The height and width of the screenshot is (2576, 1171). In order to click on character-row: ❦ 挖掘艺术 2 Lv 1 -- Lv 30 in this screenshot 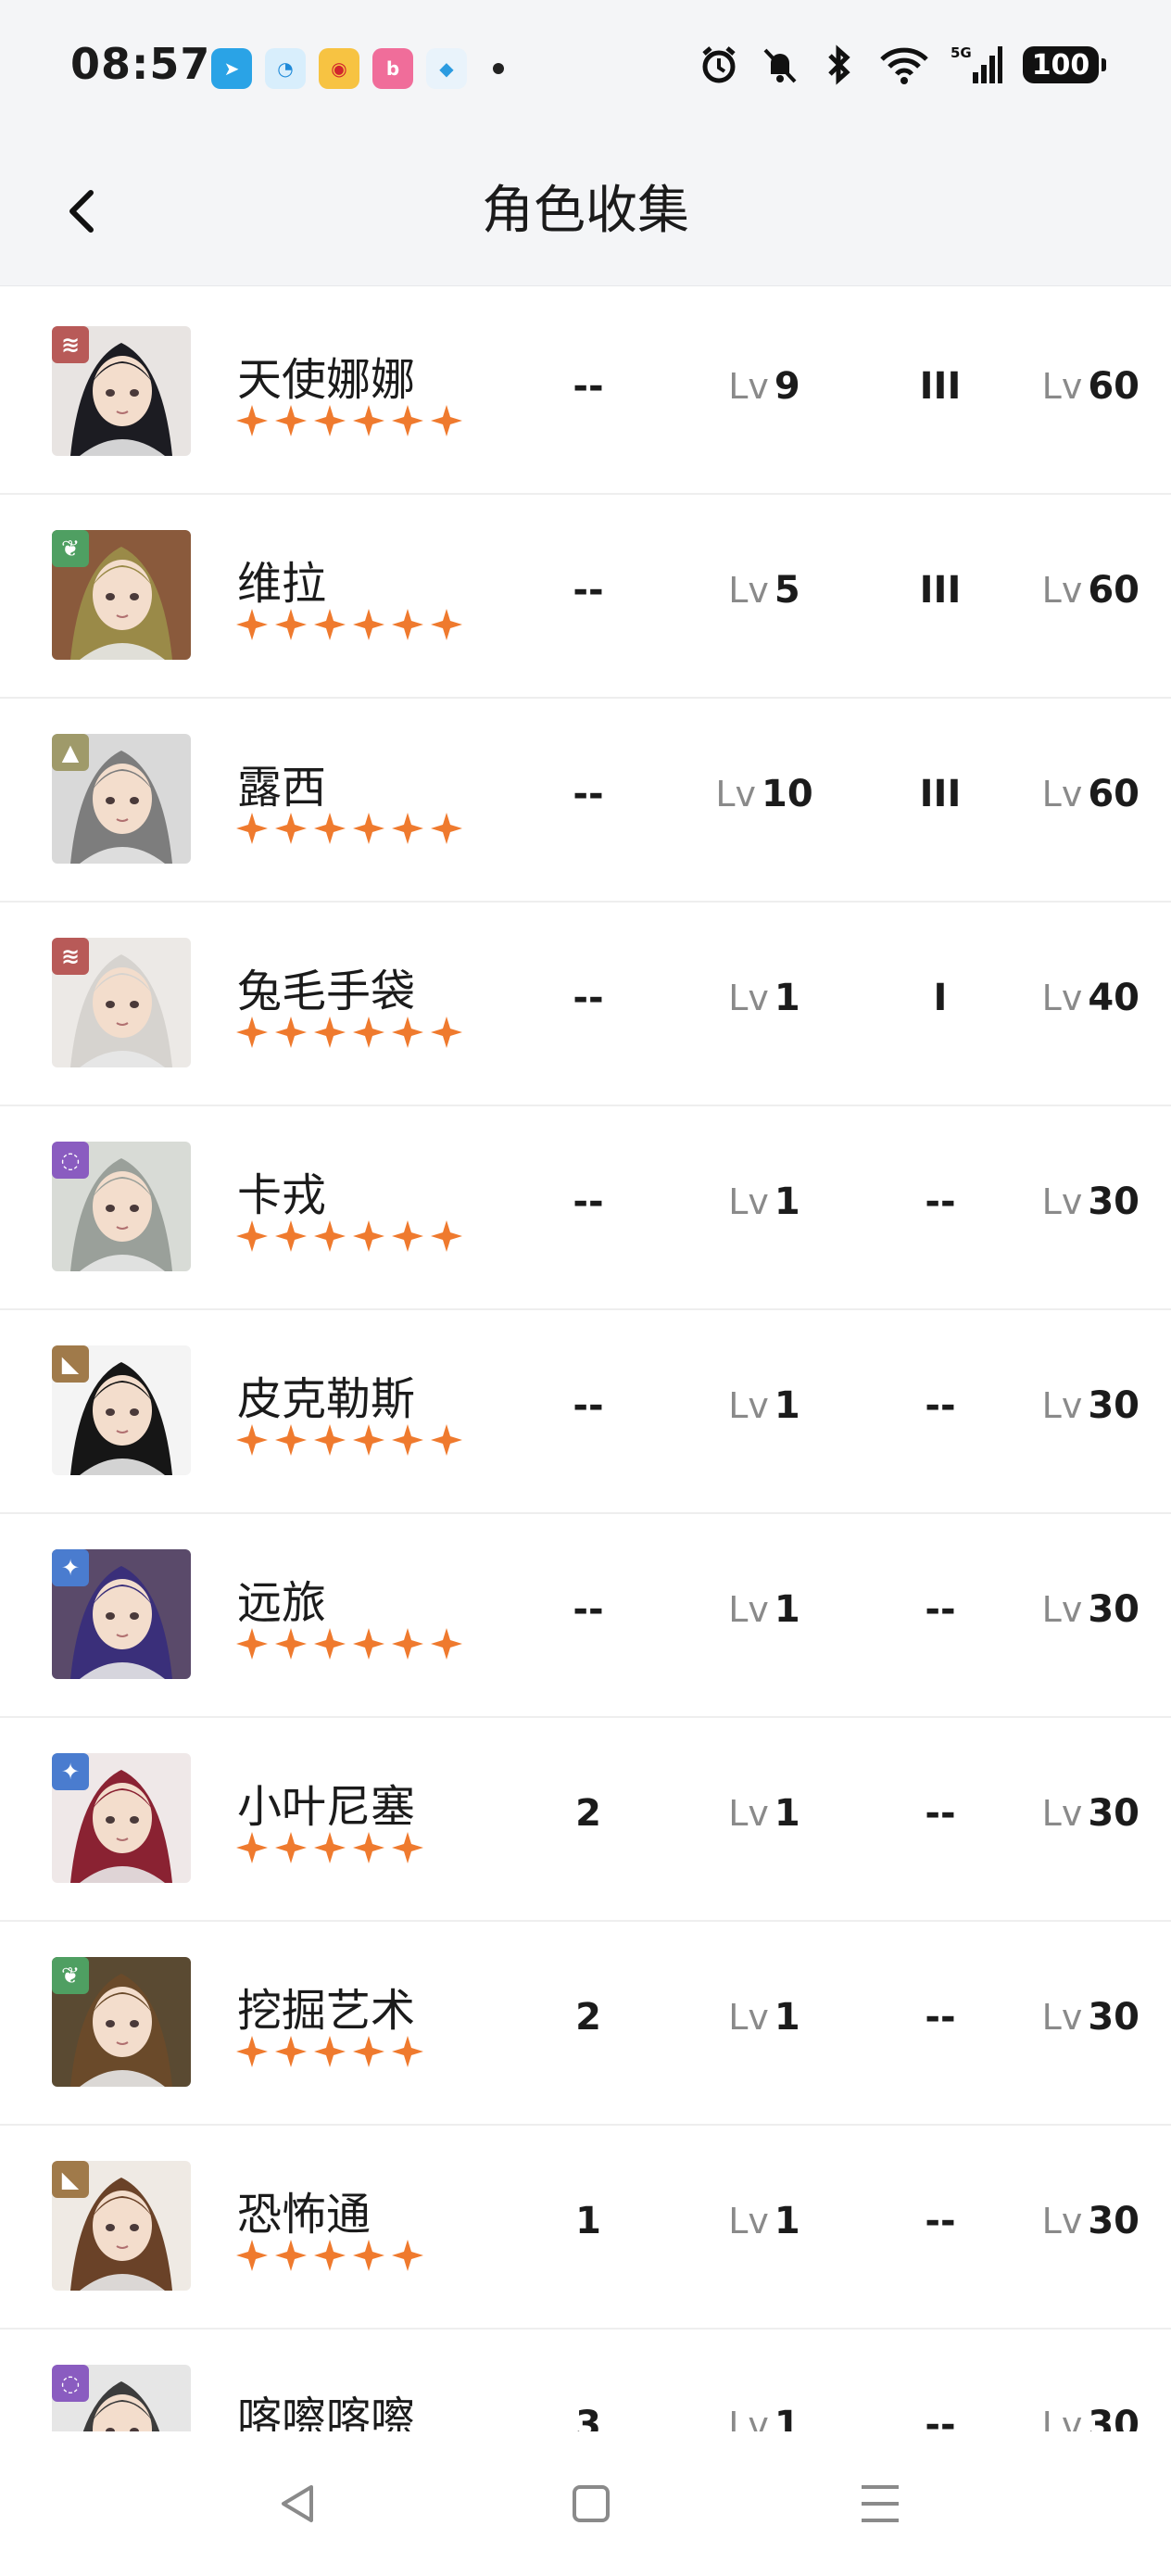, I will do `click(585, 2023)`.